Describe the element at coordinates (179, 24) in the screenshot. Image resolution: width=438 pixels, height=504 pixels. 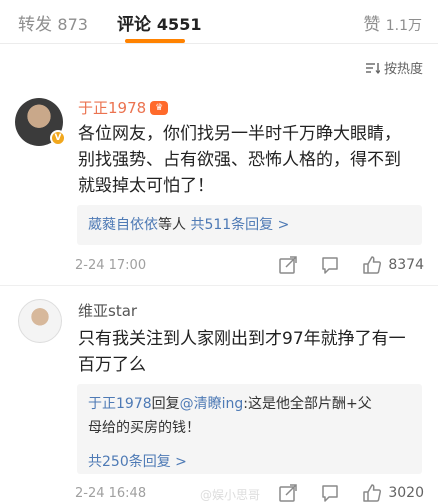
I see `tab-comment-count: 4551` at that location.